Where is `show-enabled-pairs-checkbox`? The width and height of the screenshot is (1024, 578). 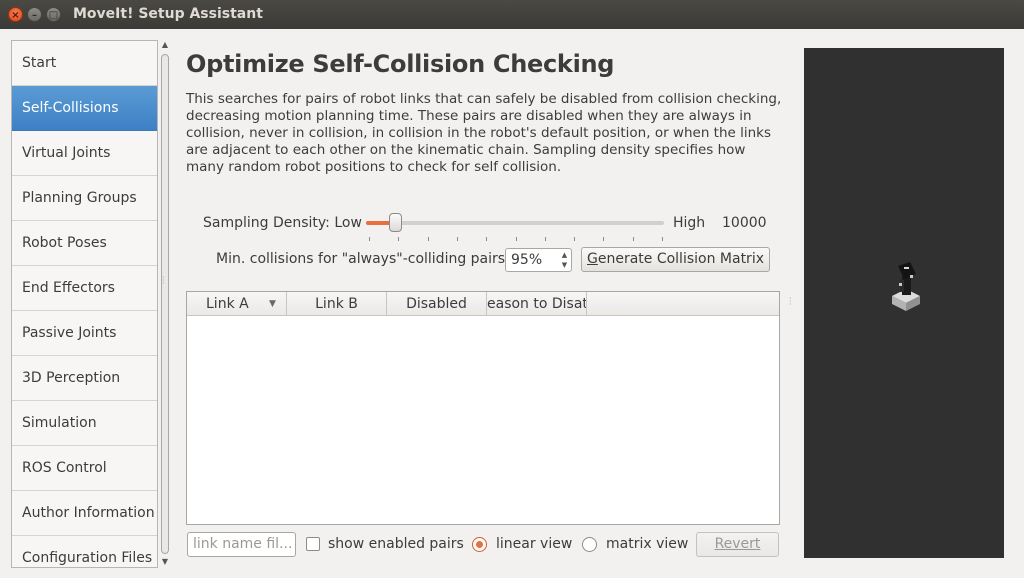 show-enabled-pairs-checkbox is located at coordinates (313, 544).